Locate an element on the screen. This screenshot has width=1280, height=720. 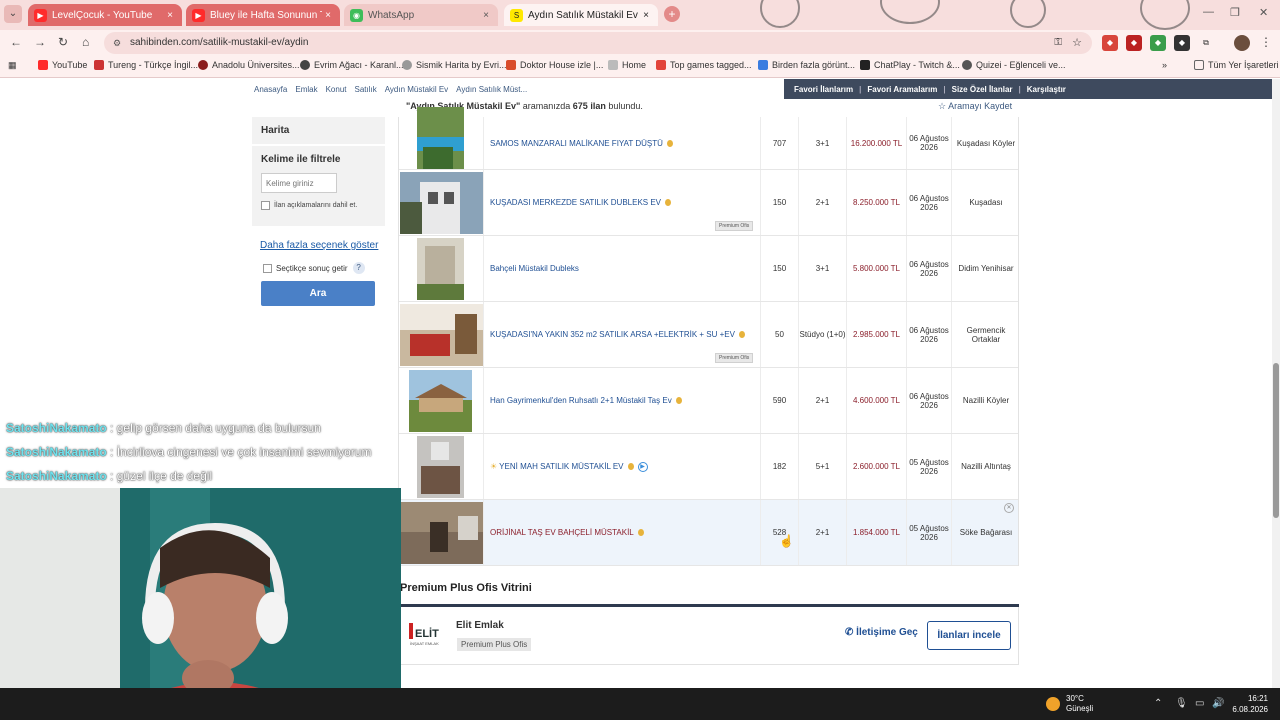
listing-title: Bahçeli Müstakil Dubleks is located at coordinates (621, 268).